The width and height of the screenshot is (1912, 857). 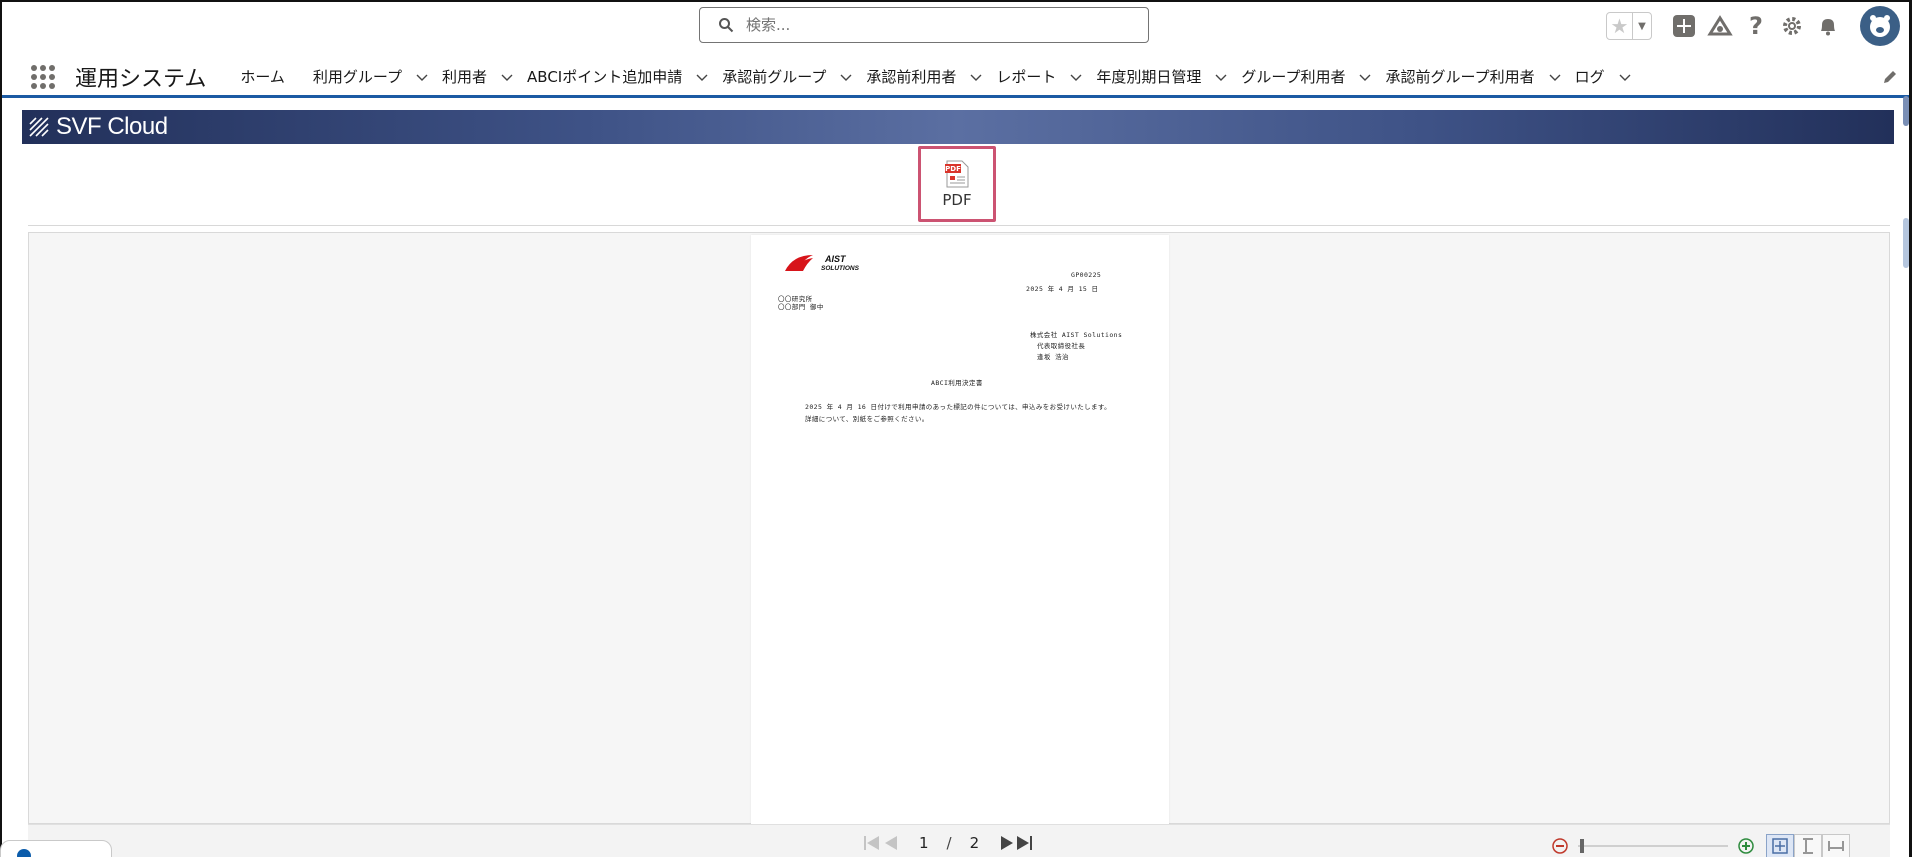 I want to click on svg-text: SOLUTIONS, so click(x=840, y=268).